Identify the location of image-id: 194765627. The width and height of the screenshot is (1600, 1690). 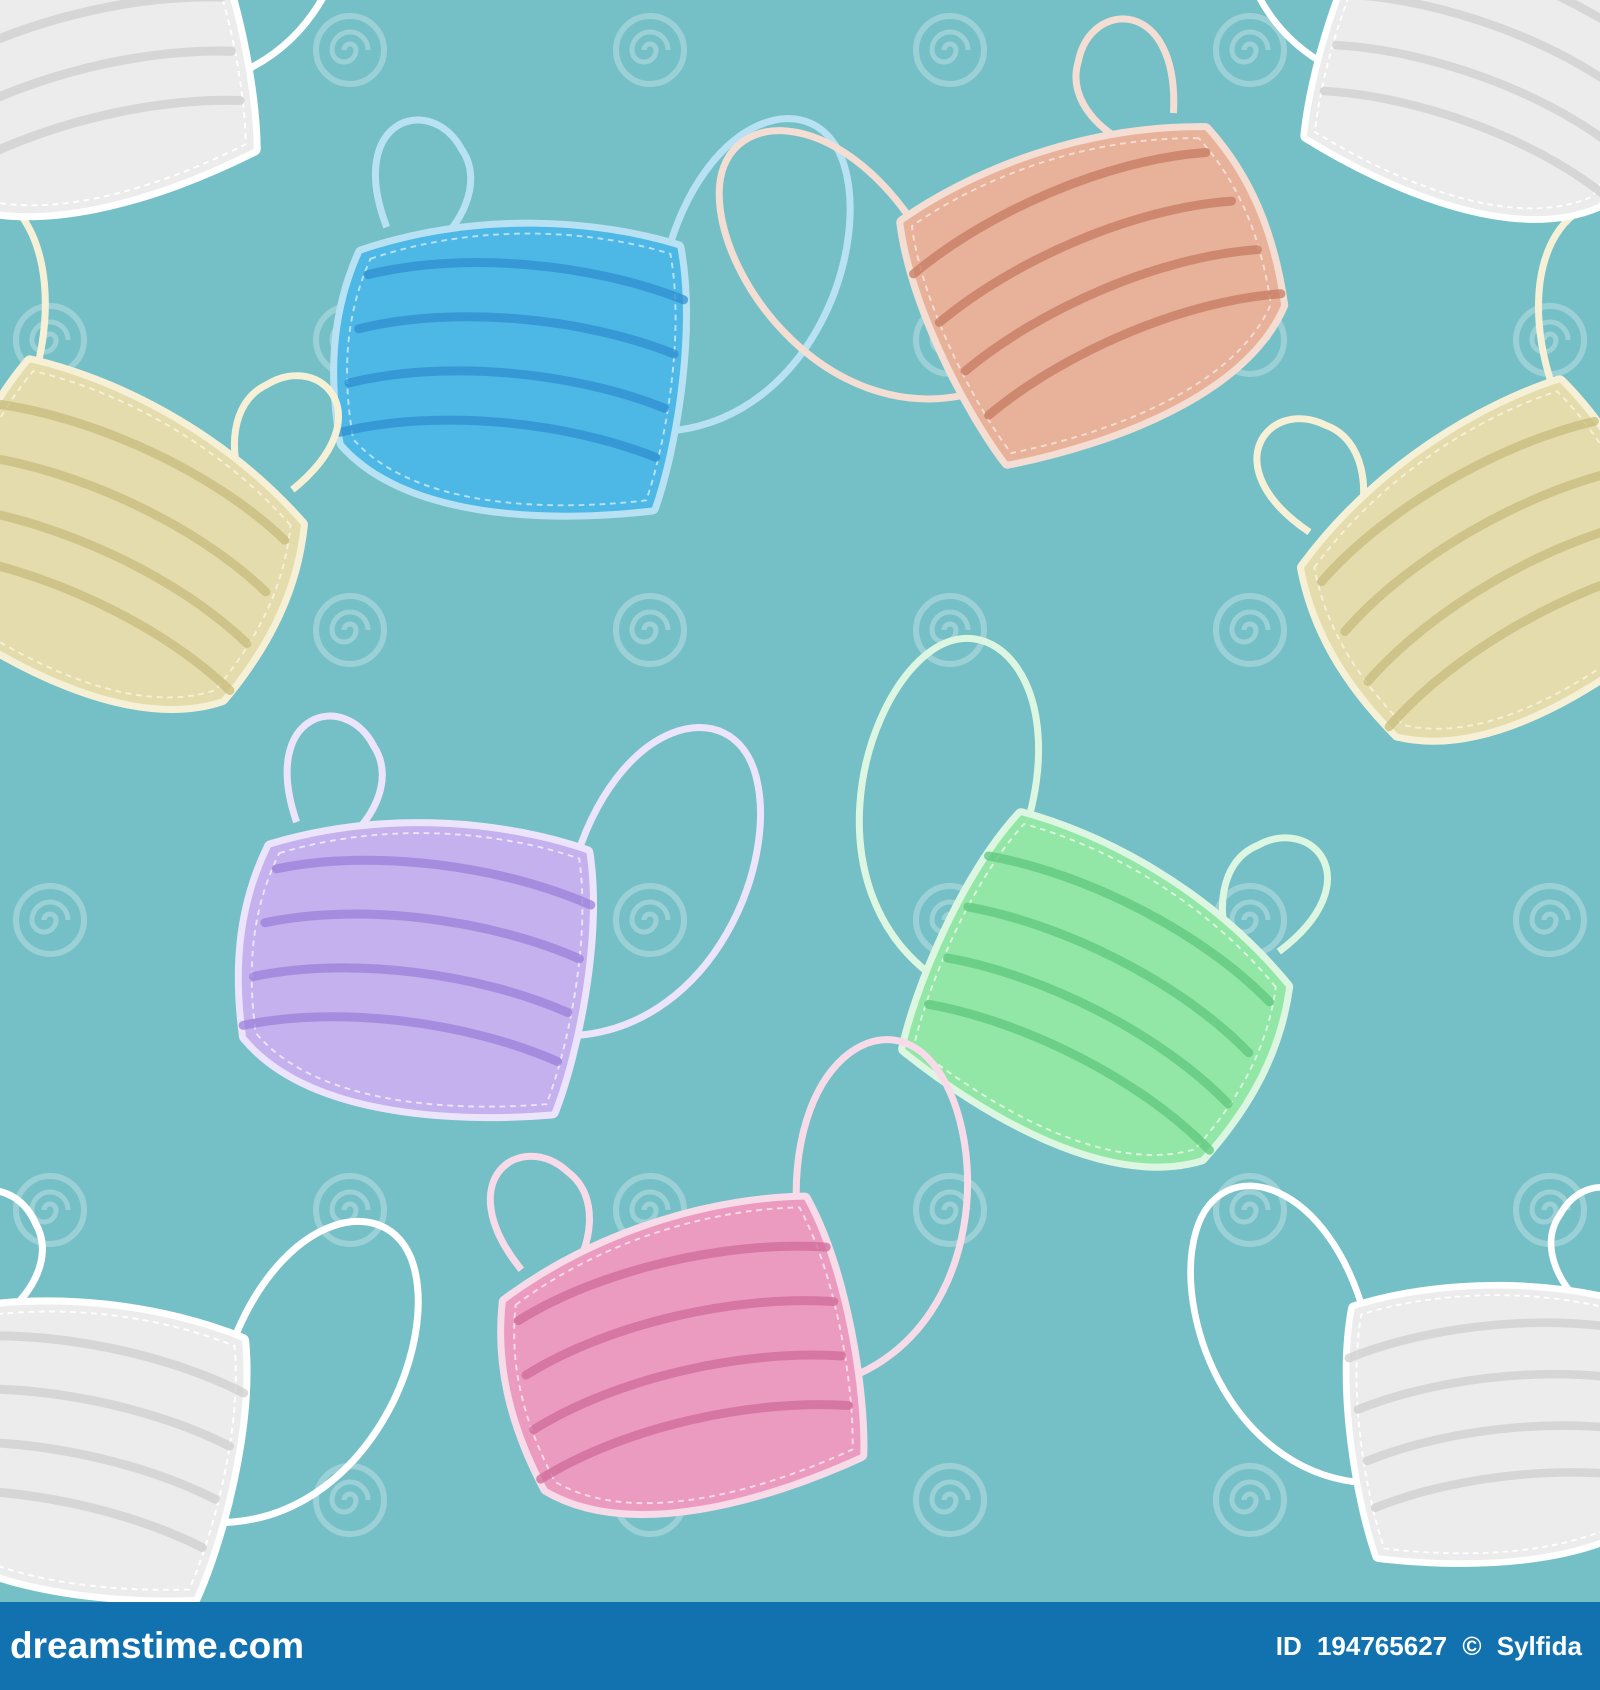
(1382, 1646).